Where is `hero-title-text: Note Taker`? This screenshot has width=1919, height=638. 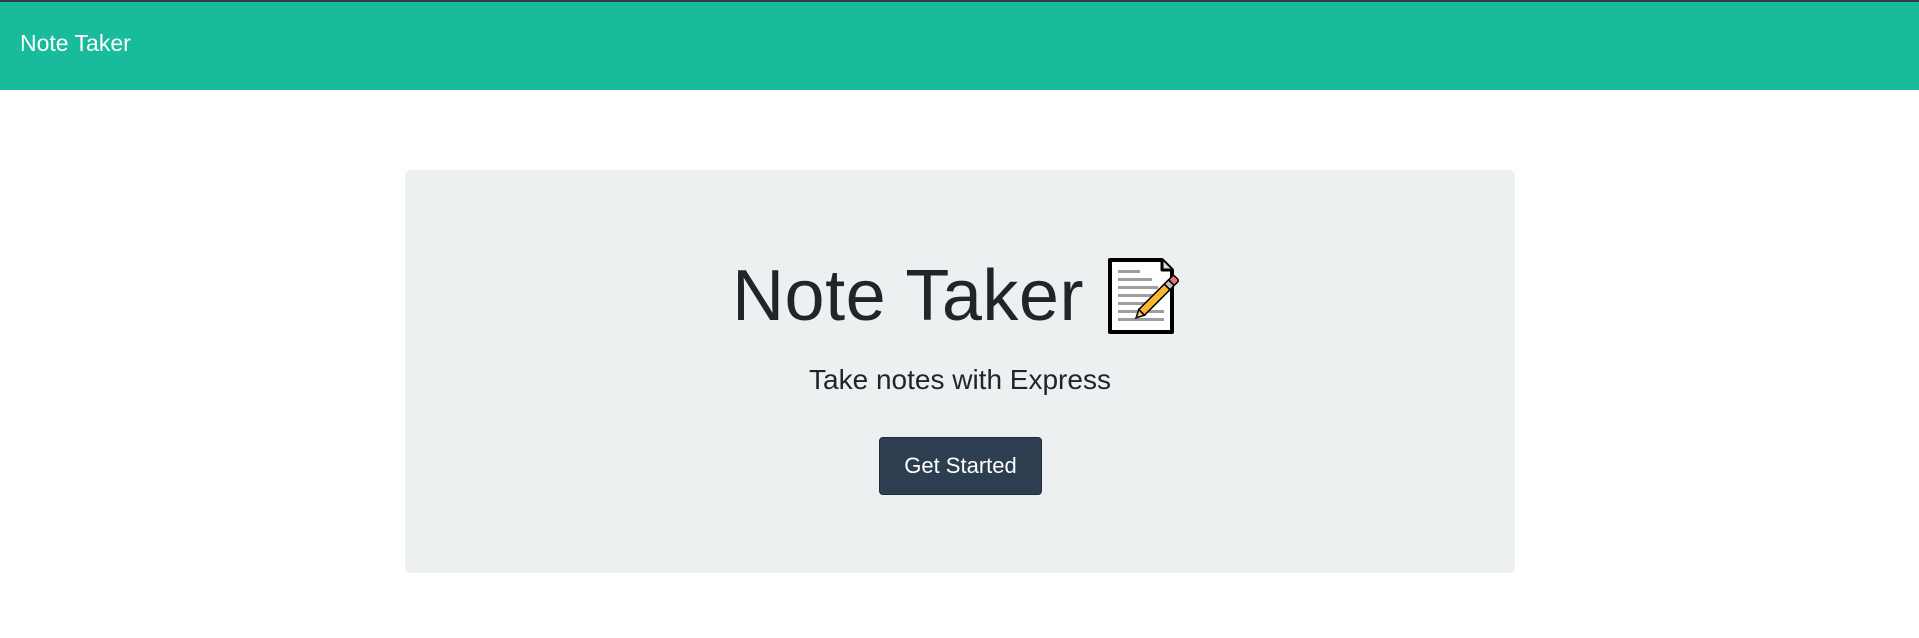
hero-title-text: Note Taker is located at coordinates (908, 296).